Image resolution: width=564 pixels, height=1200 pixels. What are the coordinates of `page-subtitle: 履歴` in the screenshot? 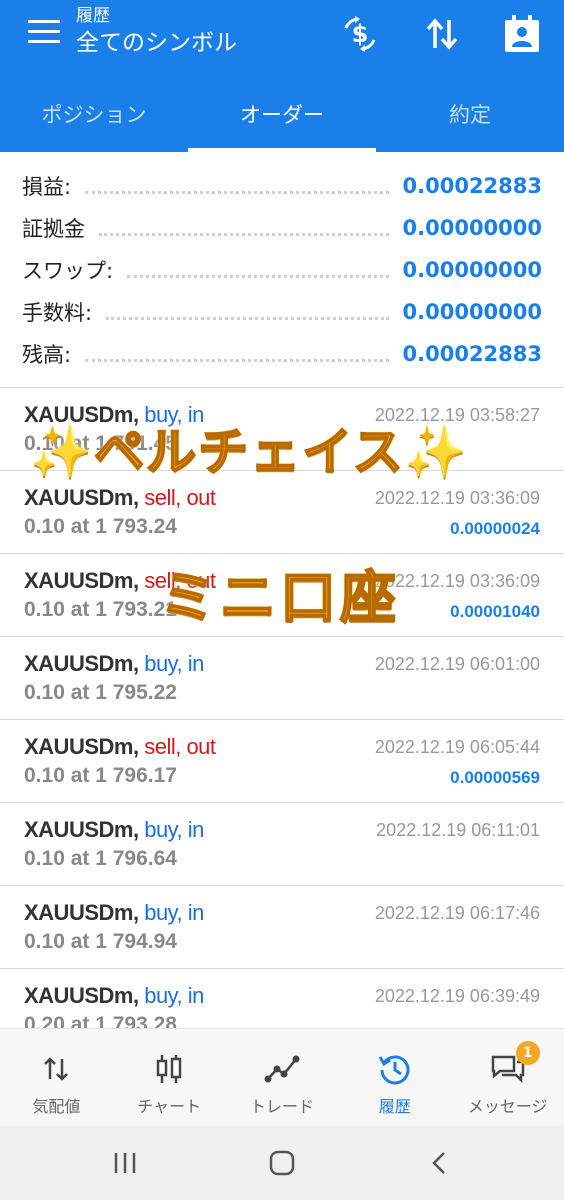 It's located at (93, 16).